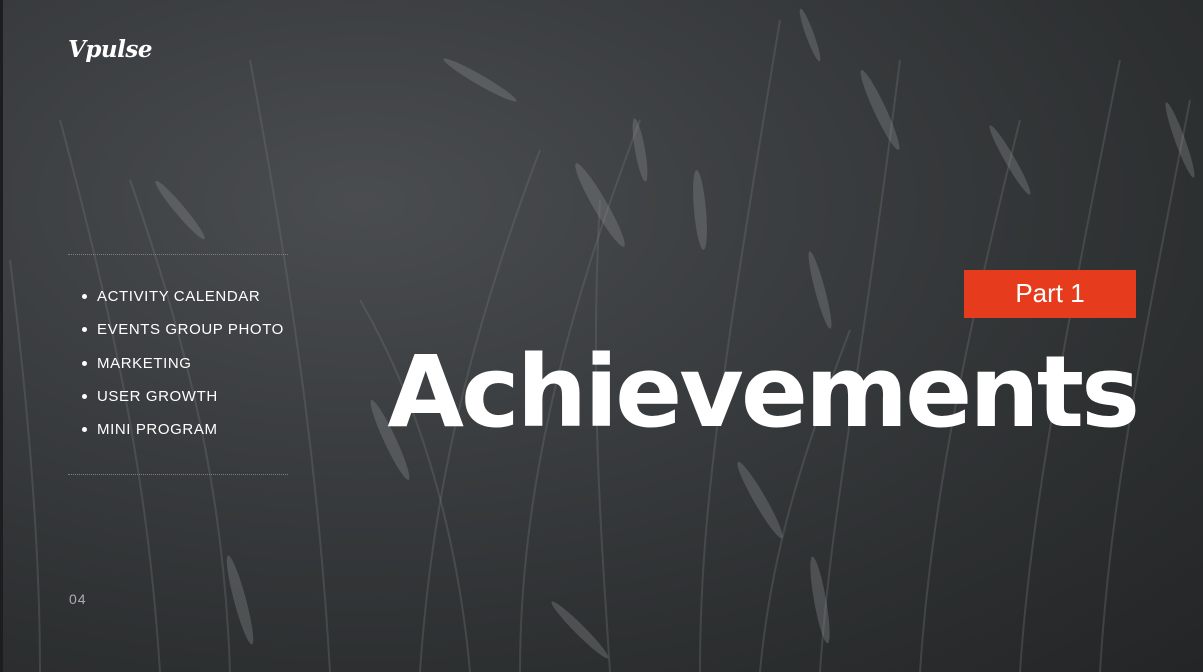  What do you see at coordinates (190, 330) in the screenshot?
I see `agenda-item-label: EVENTS GROUP PHOTO` at bounding box center [190, 330].